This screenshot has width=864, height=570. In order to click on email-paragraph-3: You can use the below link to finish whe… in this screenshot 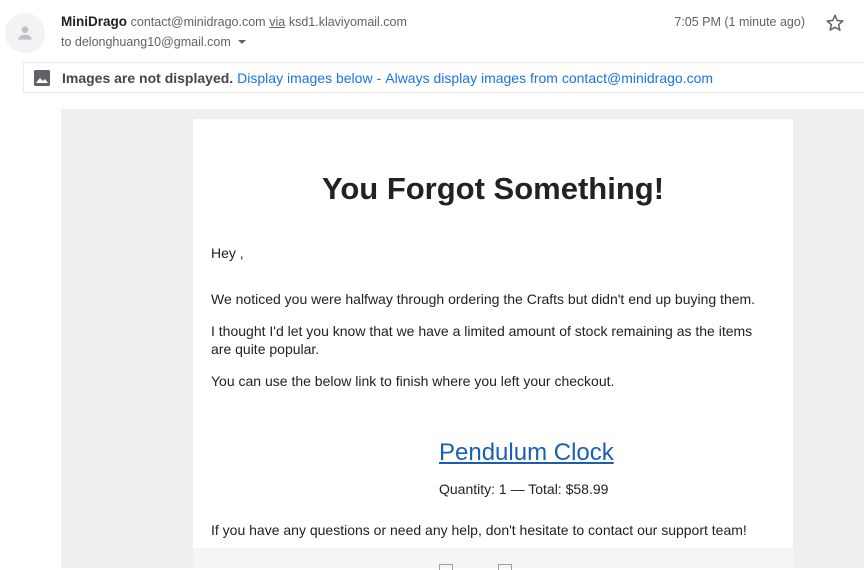, I will do `click(413, 381)`.